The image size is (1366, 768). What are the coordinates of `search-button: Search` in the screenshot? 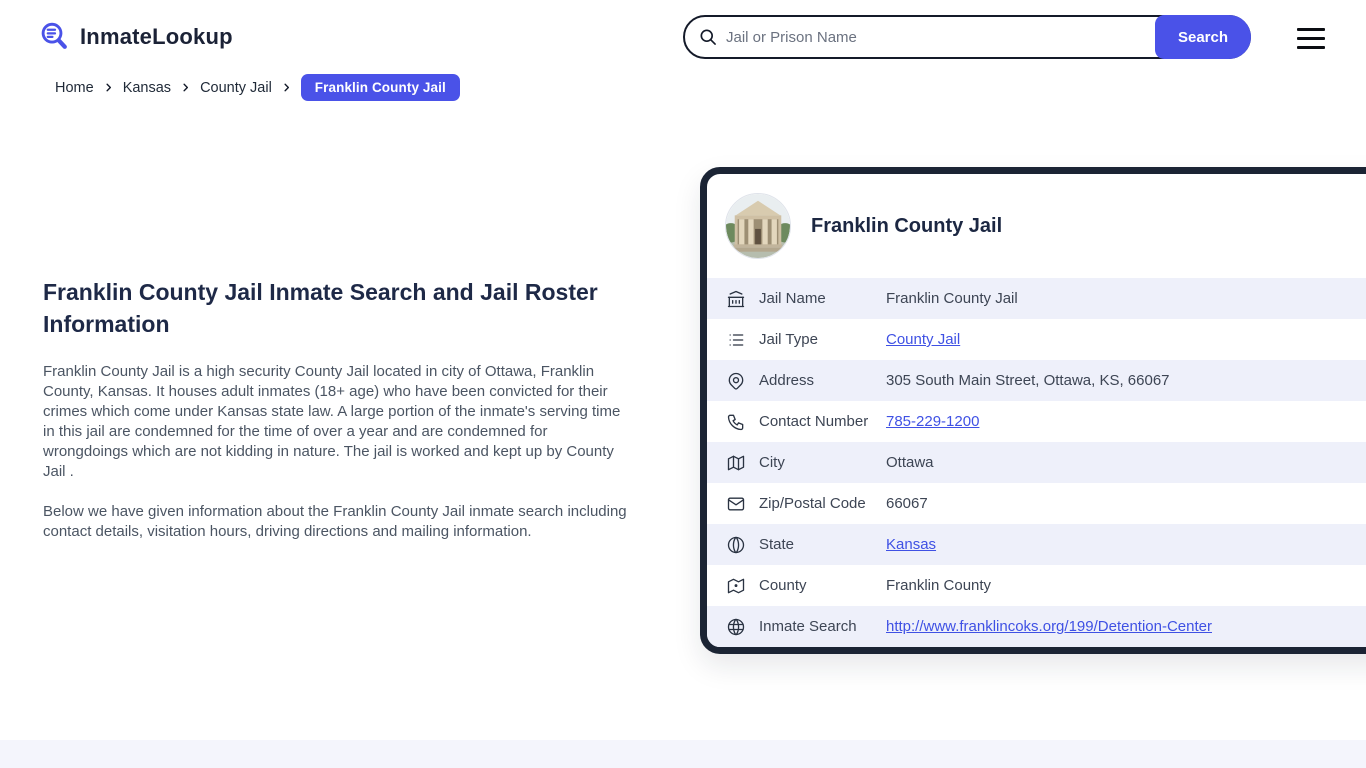 It's located at (1203, 37).